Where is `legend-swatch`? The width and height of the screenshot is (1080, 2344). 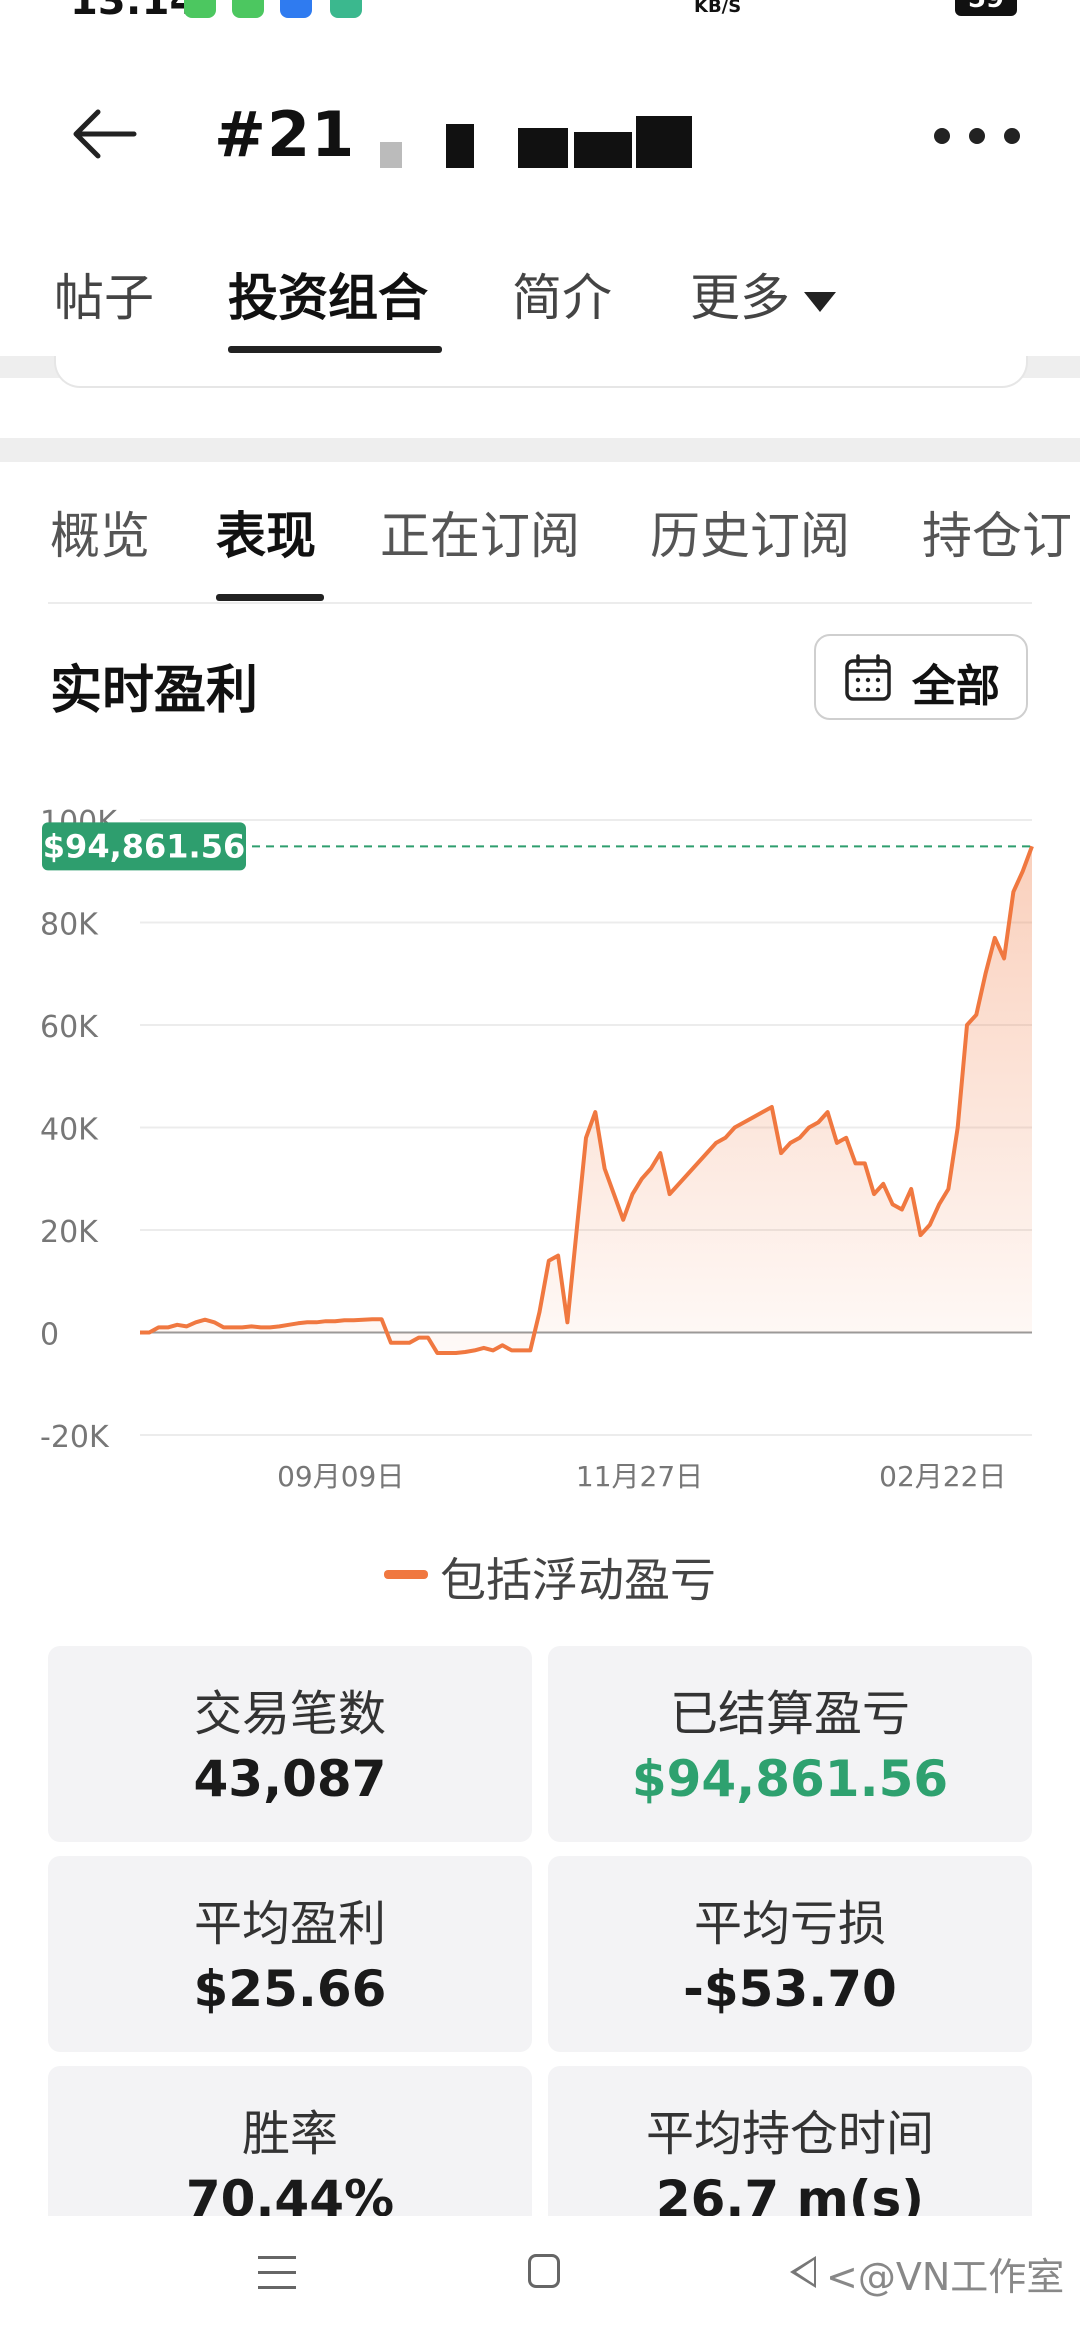 legend-swatch is located at coordinates (406, 1574).